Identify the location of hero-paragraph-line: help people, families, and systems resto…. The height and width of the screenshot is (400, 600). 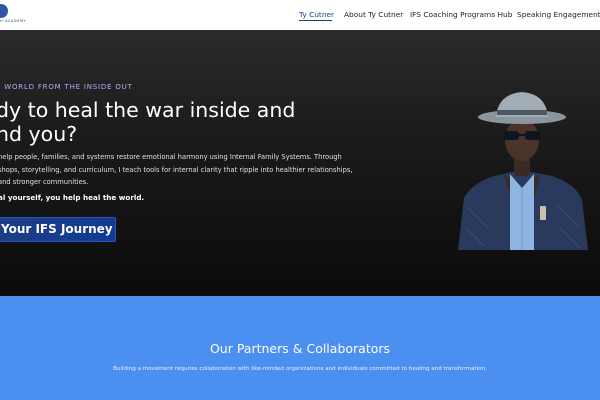
(171, 157).